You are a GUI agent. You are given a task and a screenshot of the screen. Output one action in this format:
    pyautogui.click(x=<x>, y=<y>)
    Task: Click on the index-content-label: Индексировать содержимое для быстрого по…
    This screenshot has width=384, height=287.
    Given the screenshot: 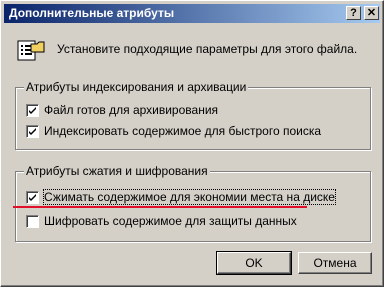 What is the action you would take?
    pyautogui.click(x=183, y=131)
    